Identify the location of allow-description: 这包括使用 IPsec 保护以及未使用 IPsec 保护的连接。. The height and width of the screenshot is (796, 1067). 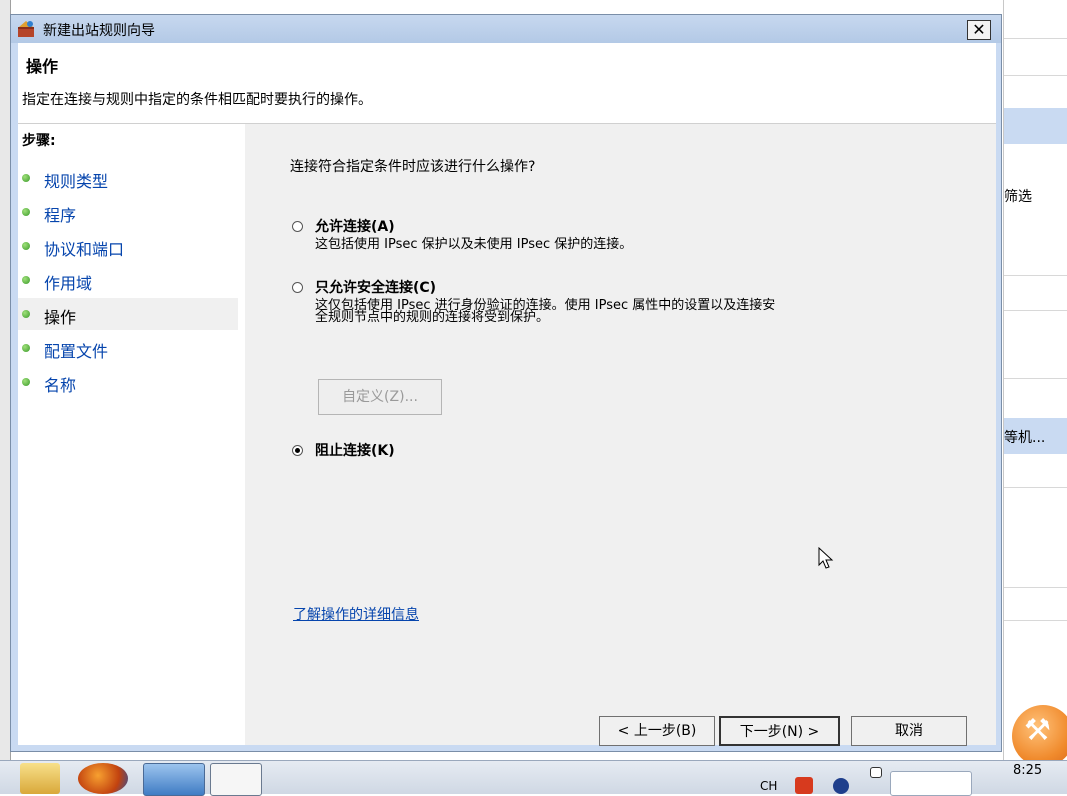
(474, 244).